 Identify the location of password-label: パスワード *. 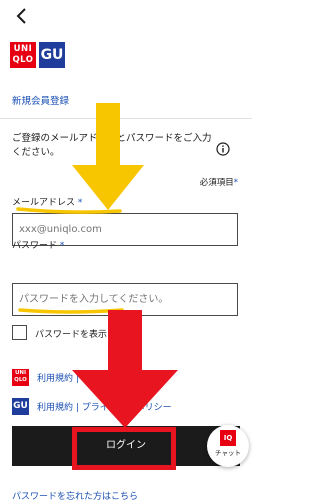
(38, 246).